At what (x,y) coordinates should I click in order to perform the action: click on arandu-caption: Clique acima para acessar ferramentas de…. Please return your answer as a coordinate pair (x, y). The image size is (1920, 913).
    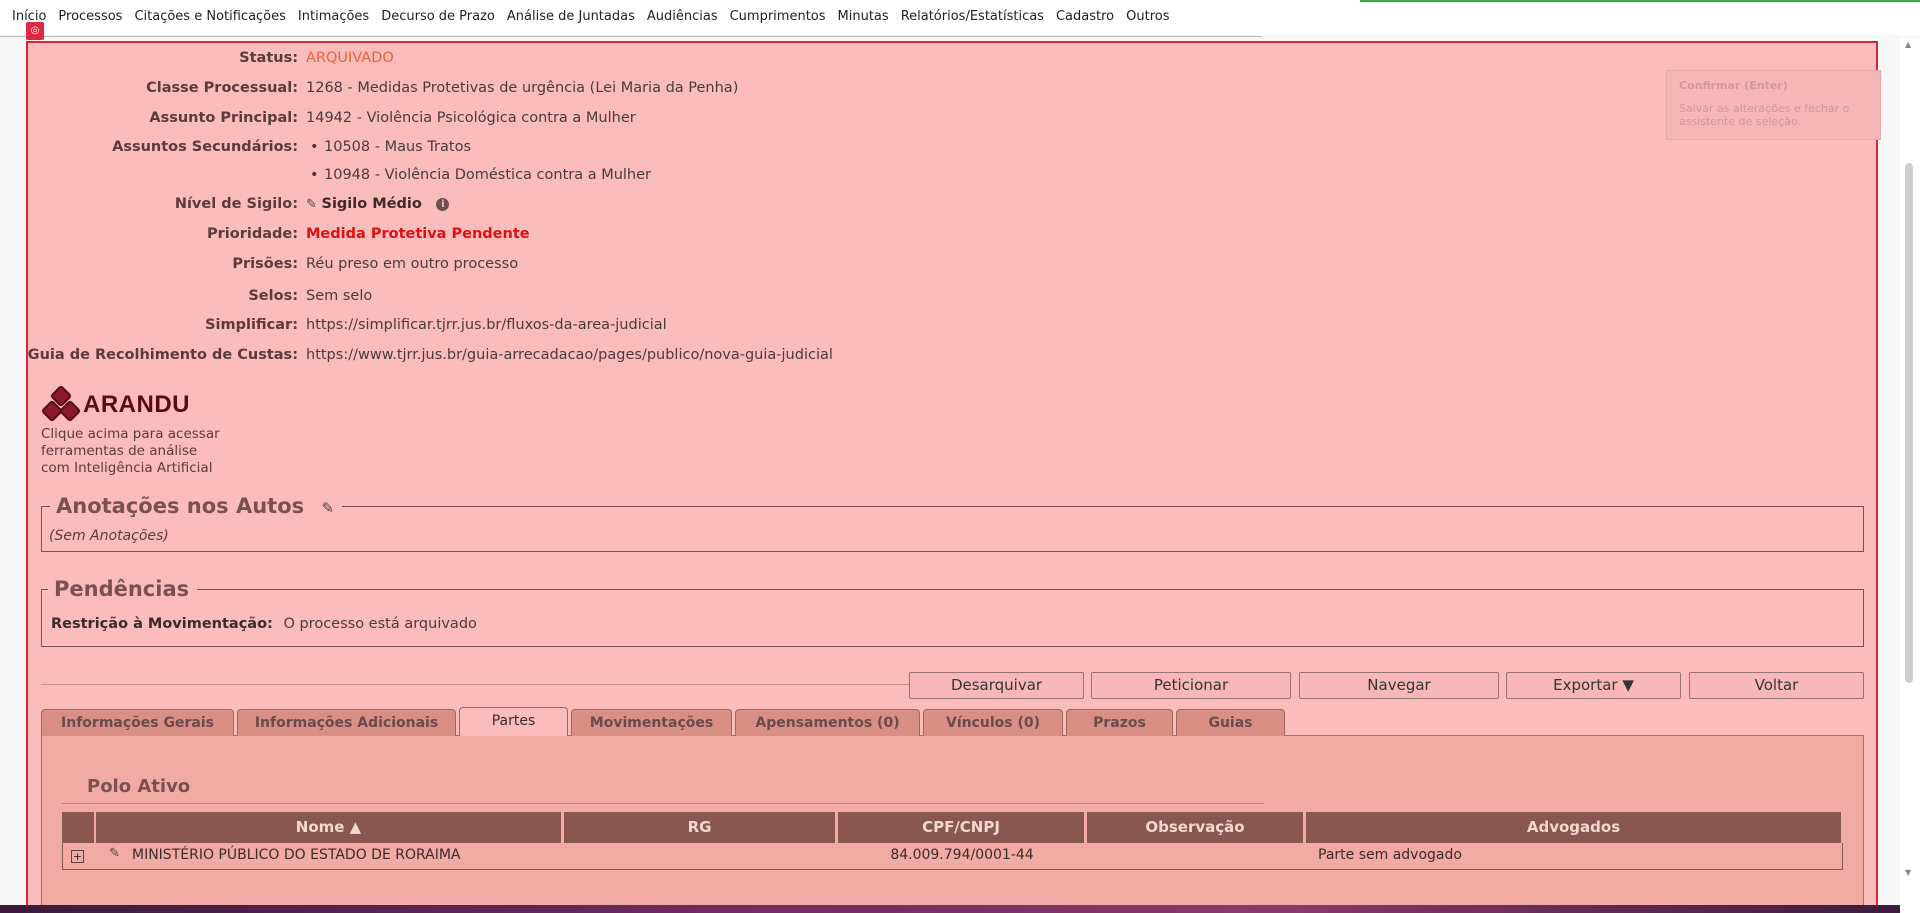
    Looking at the image, I should click on (130, 451).